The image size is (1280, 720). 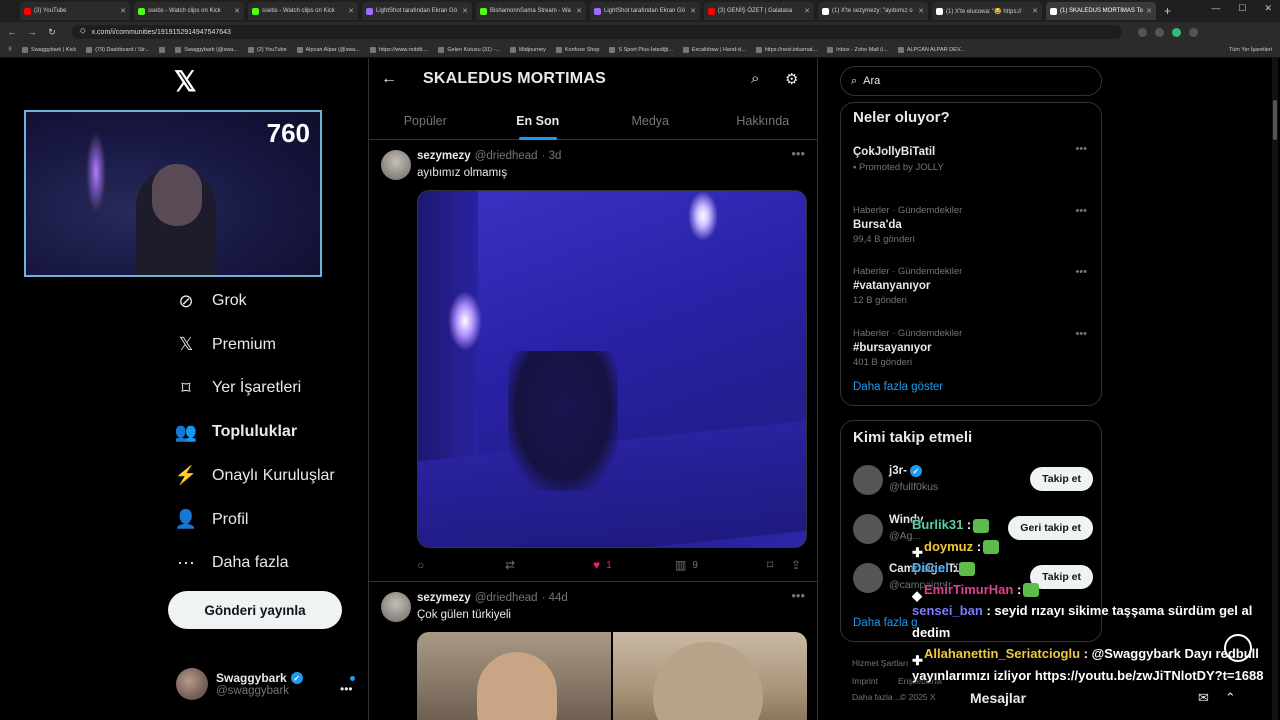 I want to click on browser-tab: (1) SKALEDUS MORTIMAS To ✕, so click(x=1101, y=11).